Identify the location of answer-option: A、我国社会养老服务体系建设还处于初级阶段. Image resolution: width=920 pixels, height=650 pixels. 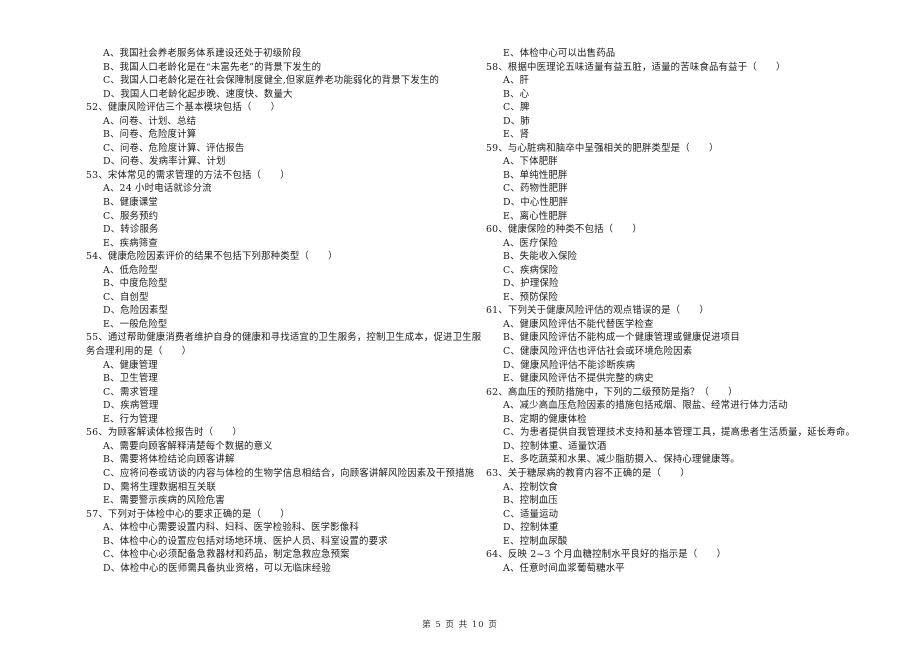
(202, 53).